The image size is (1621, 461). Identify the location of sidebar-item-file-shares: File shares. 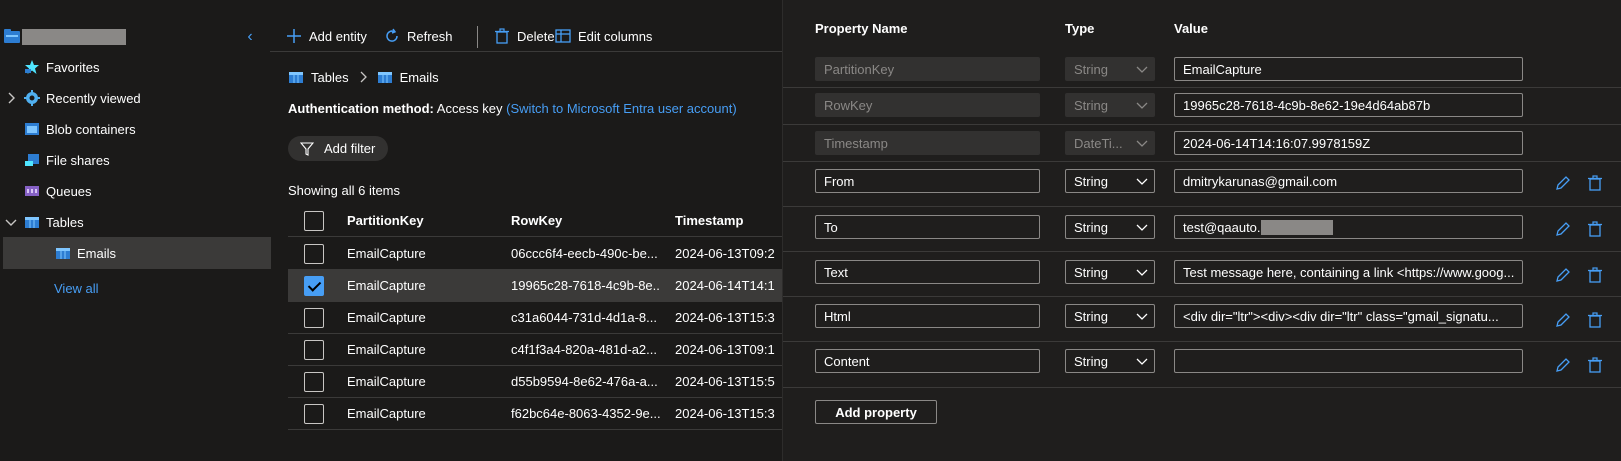
(134, 160).